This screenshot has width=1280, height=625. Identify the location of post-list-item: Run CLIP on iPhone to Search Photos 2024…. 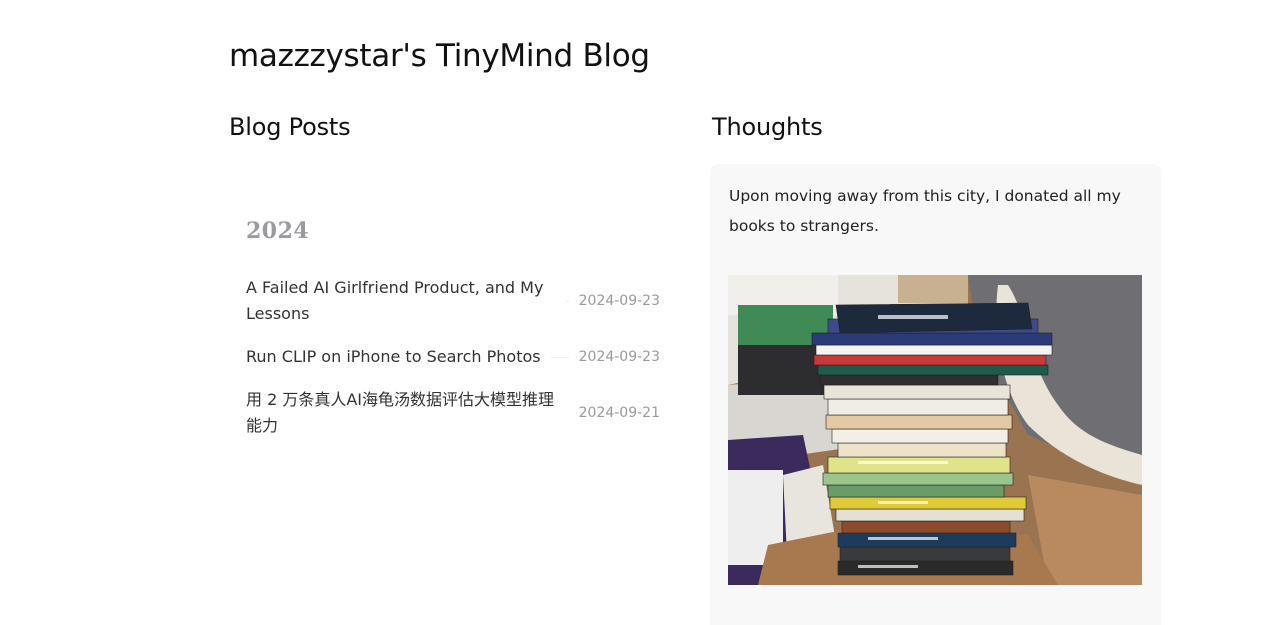
(453, 357).